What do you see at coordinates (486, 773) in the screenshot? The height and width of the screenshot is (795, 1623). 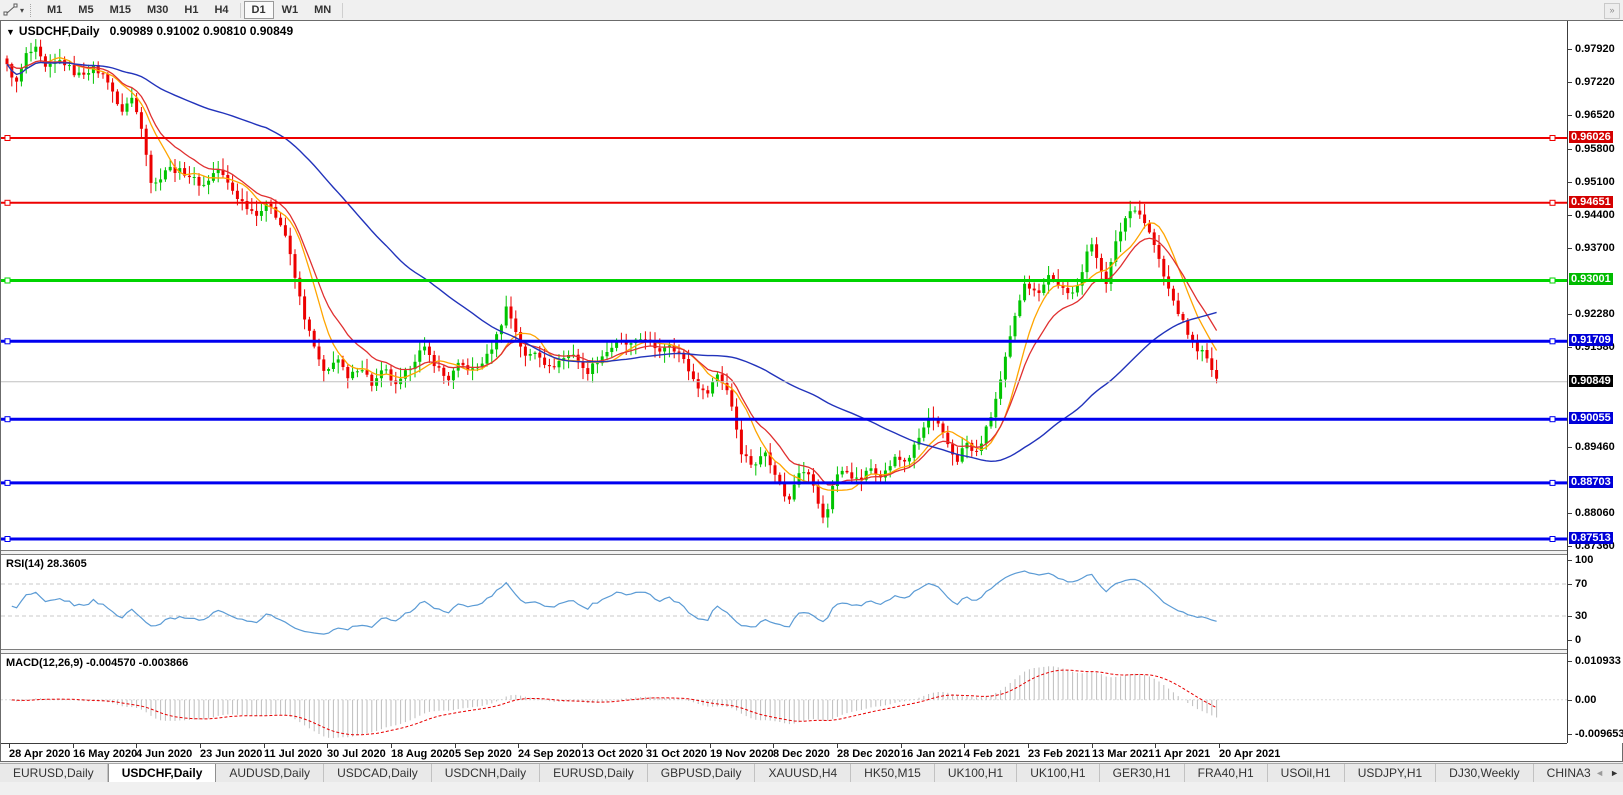 I see `chart-tab-usdcnh-daily: USDCNH,Daily` at bounding box center [486, 773].